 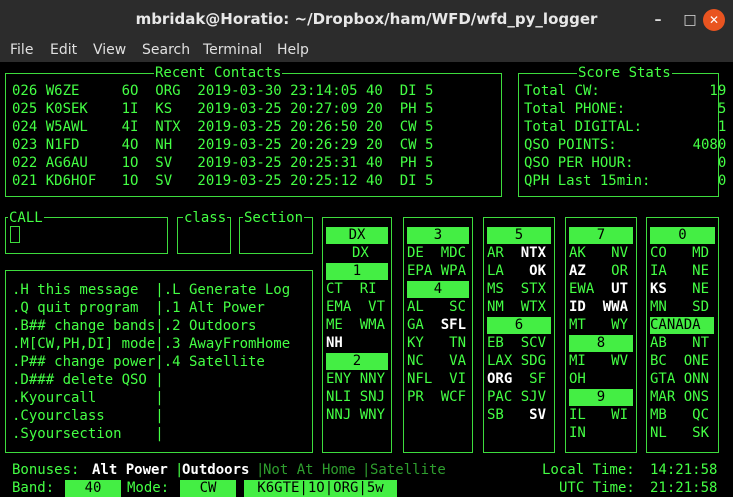 What do you see at coordinates (130, 470) in the screenshot?
I see `bonus-alt-power: Alt Power` at bounding box center [130, 470].